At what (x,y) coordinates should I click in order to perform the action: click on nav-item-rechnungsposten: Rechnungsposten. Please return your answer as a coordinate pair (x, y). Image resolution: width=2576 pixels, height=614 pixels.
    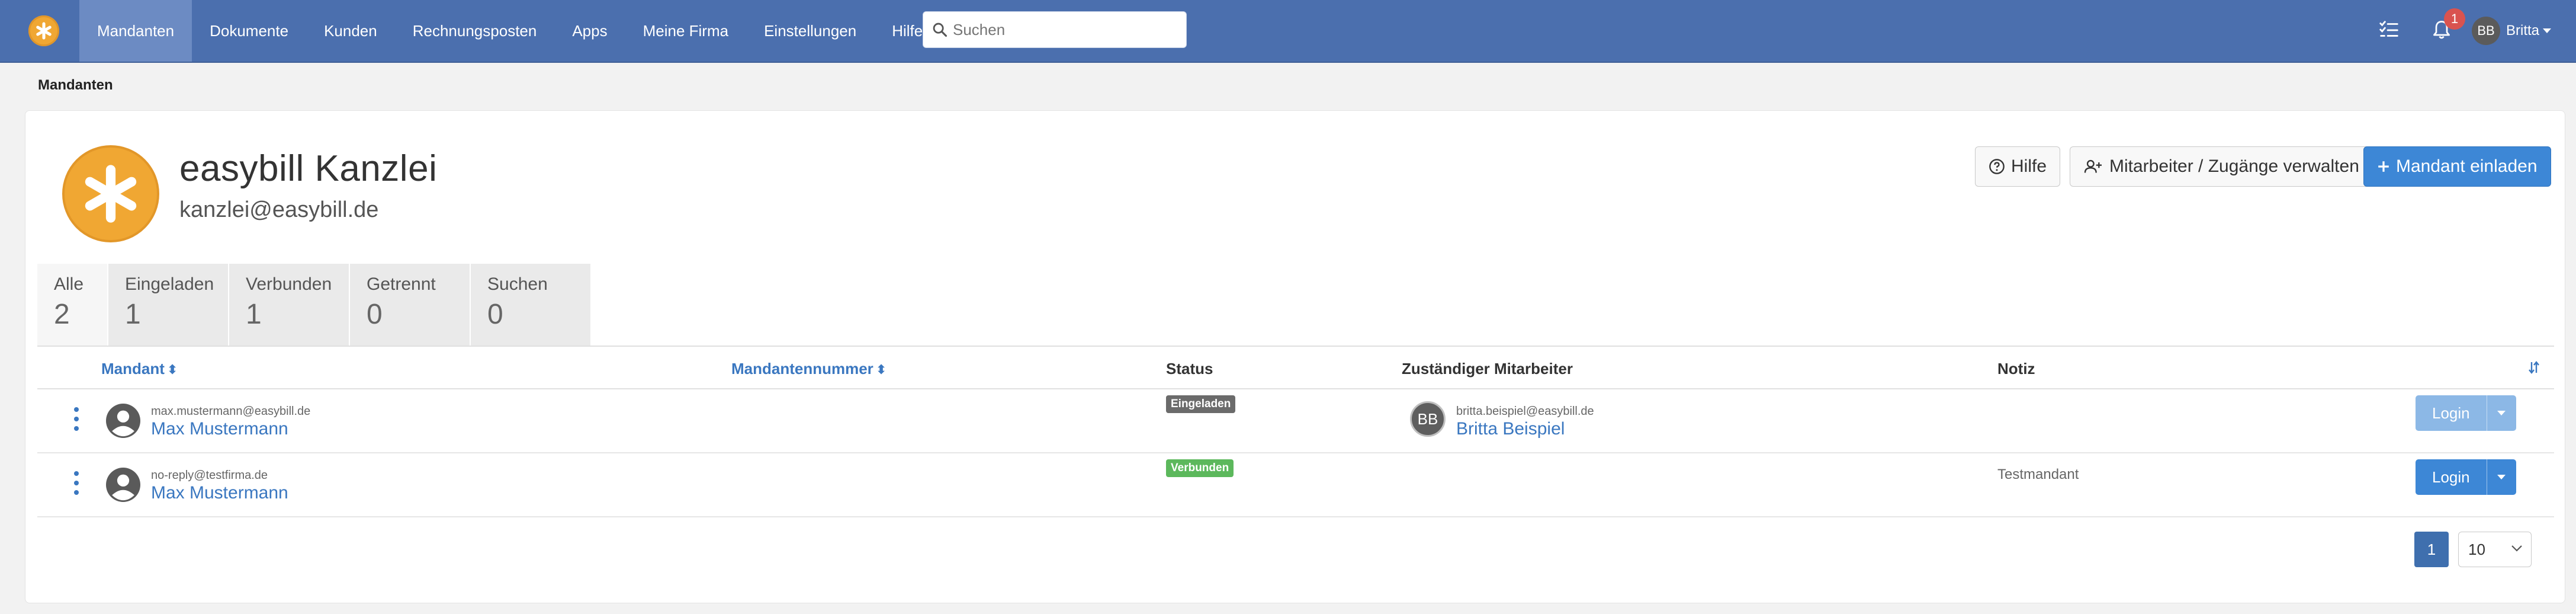
    Looking at the image, I should click on (475, 31).